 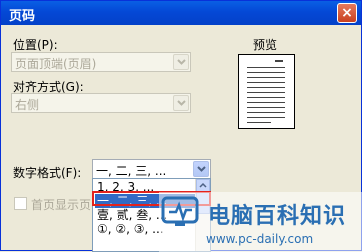 What do you see at coordinates (101, 62) in the screenshot?
I see `position-select: 页面顶端(页眉)` at bounding box center [101, 62].